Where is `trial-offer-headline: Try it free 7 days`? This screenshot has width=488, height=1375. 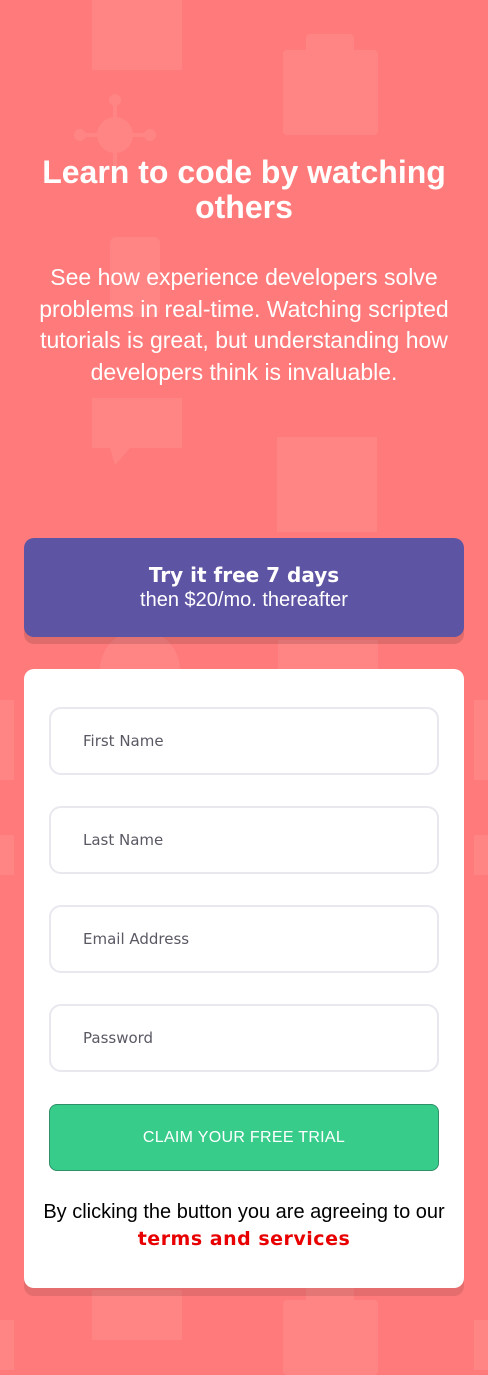
trial-offer-headline: Try it free 7 days is located at coordinates (244, 575).